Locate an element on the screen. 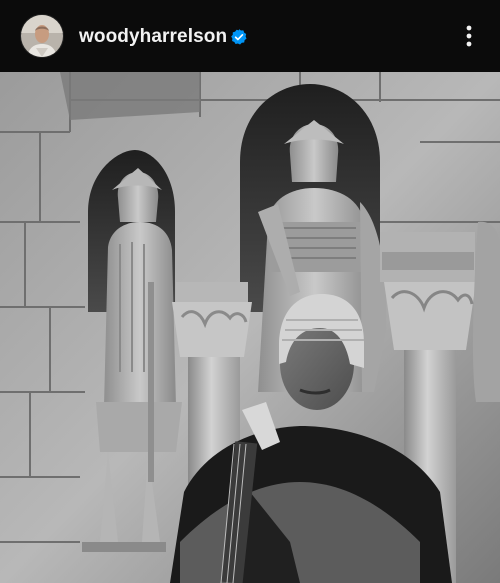 The image size is (500, 583). avatar is located at coordinates (42, 36).